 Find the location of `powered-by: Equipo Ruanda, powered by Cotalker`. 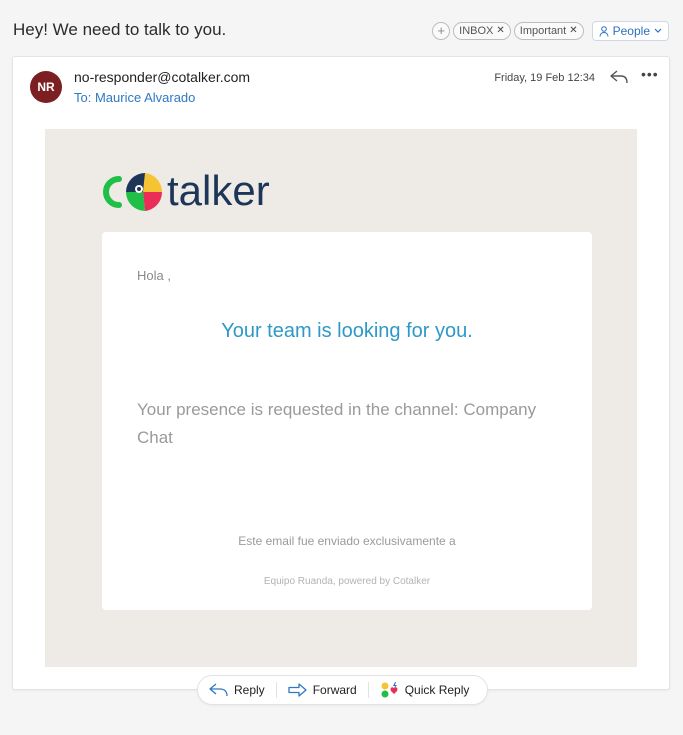

powered-by: Equipo Ruanda, powered by Cotalker is located at coordinates (347, 581).